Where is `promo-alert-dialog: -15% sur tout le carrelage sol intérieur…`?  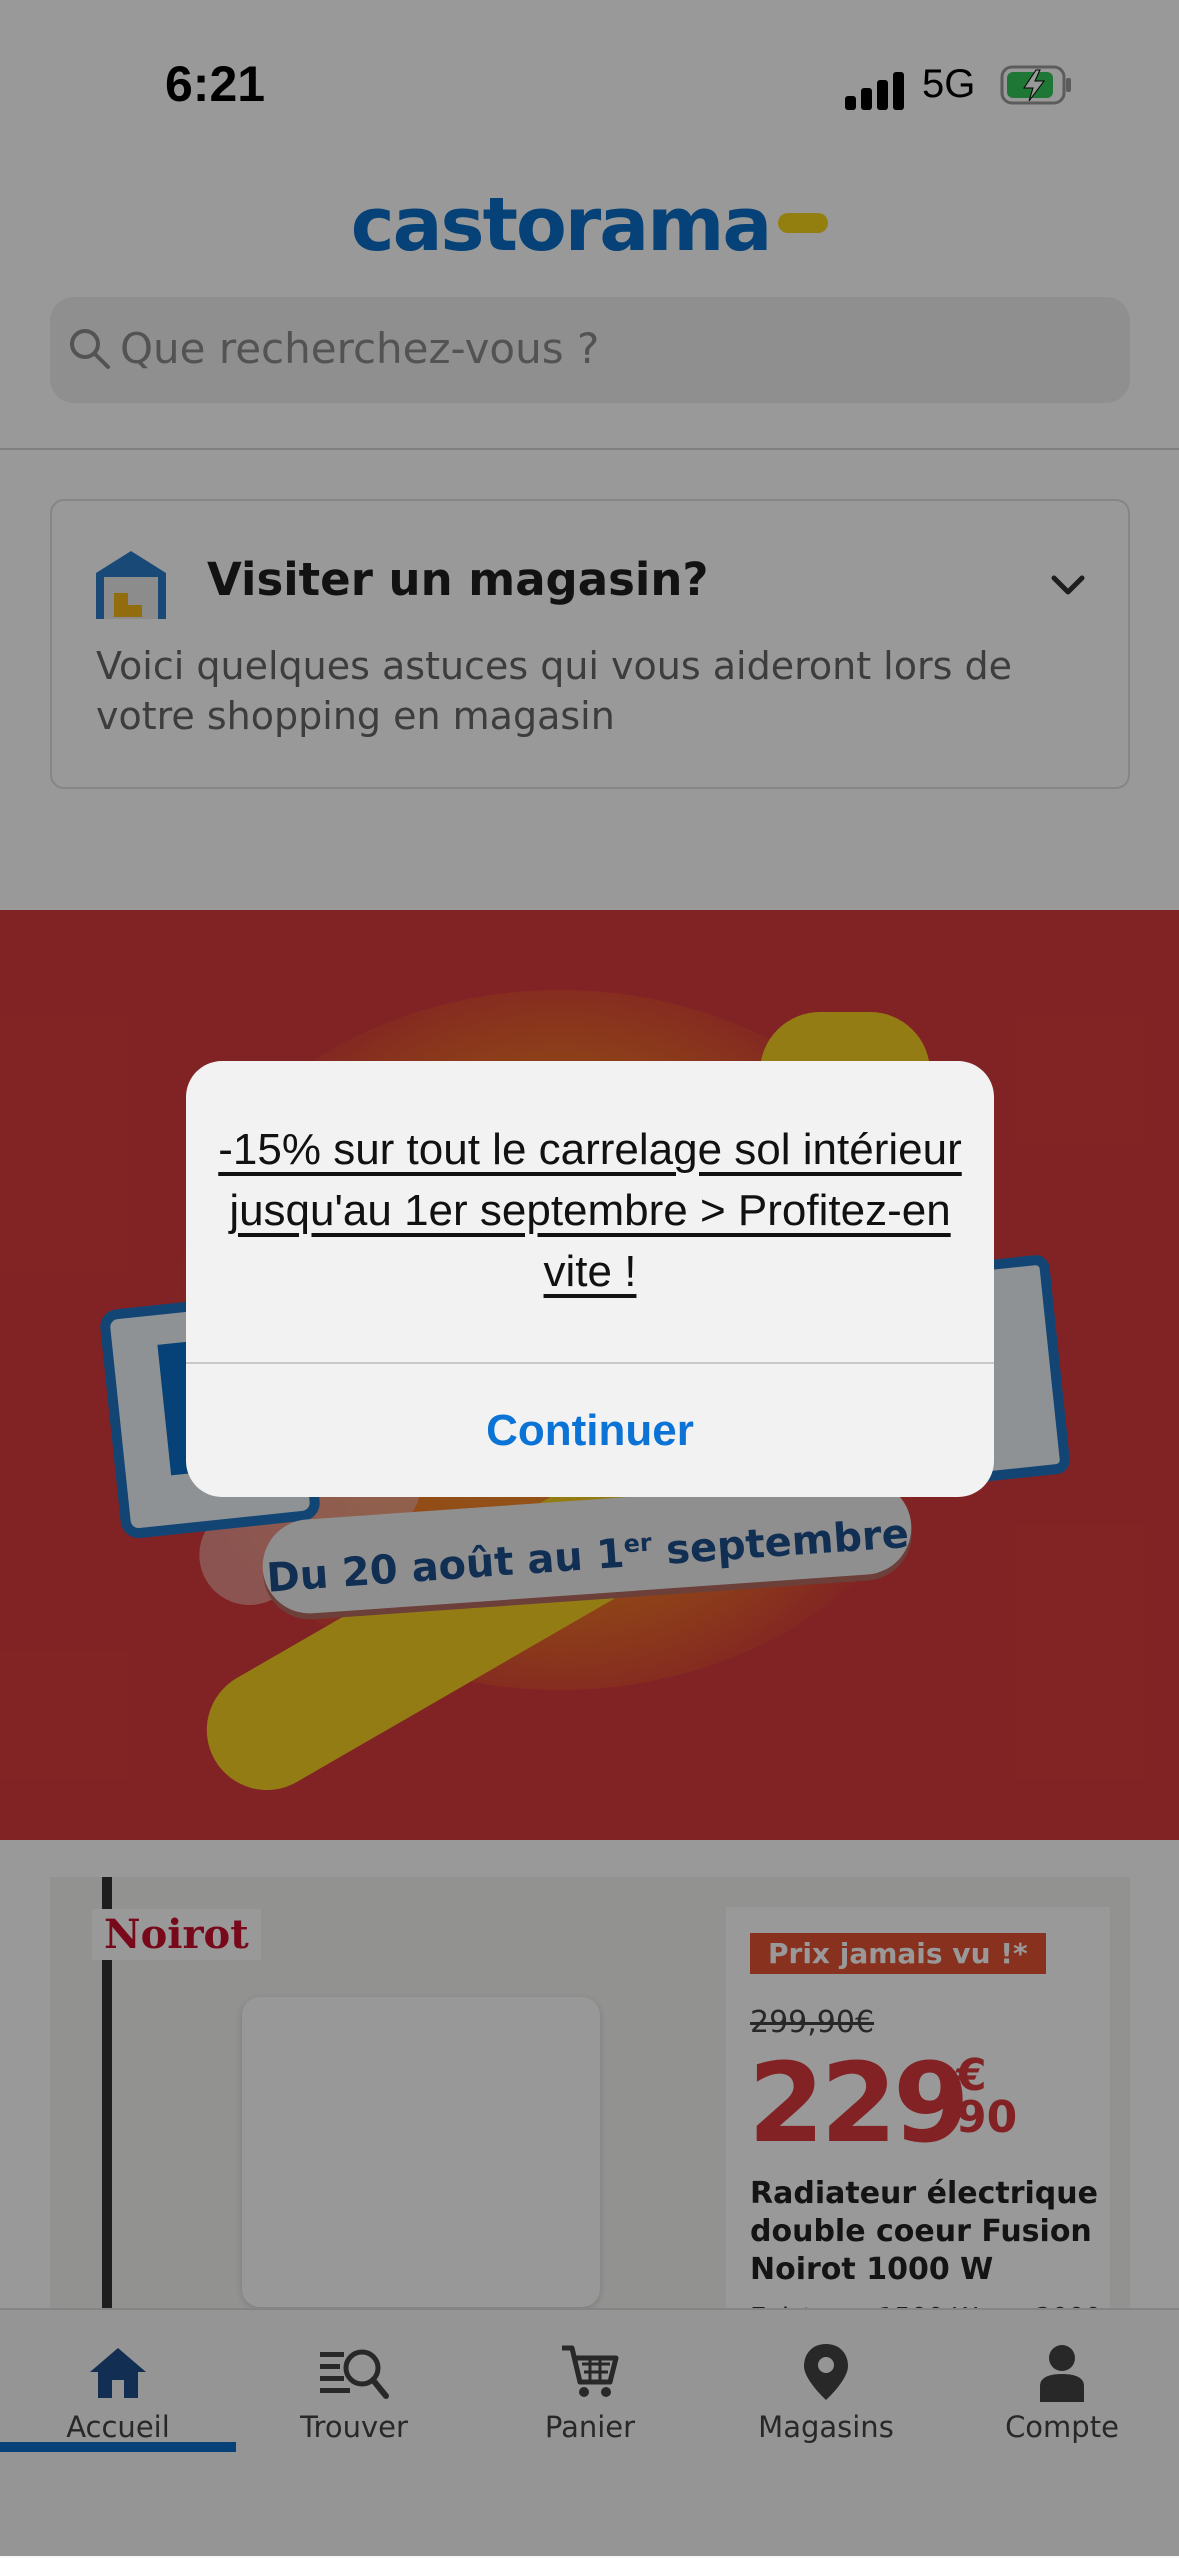
promo-alert-dialog: -15% sur tout le carrelage sol intérieur… is located at coordinates (590, 1279).